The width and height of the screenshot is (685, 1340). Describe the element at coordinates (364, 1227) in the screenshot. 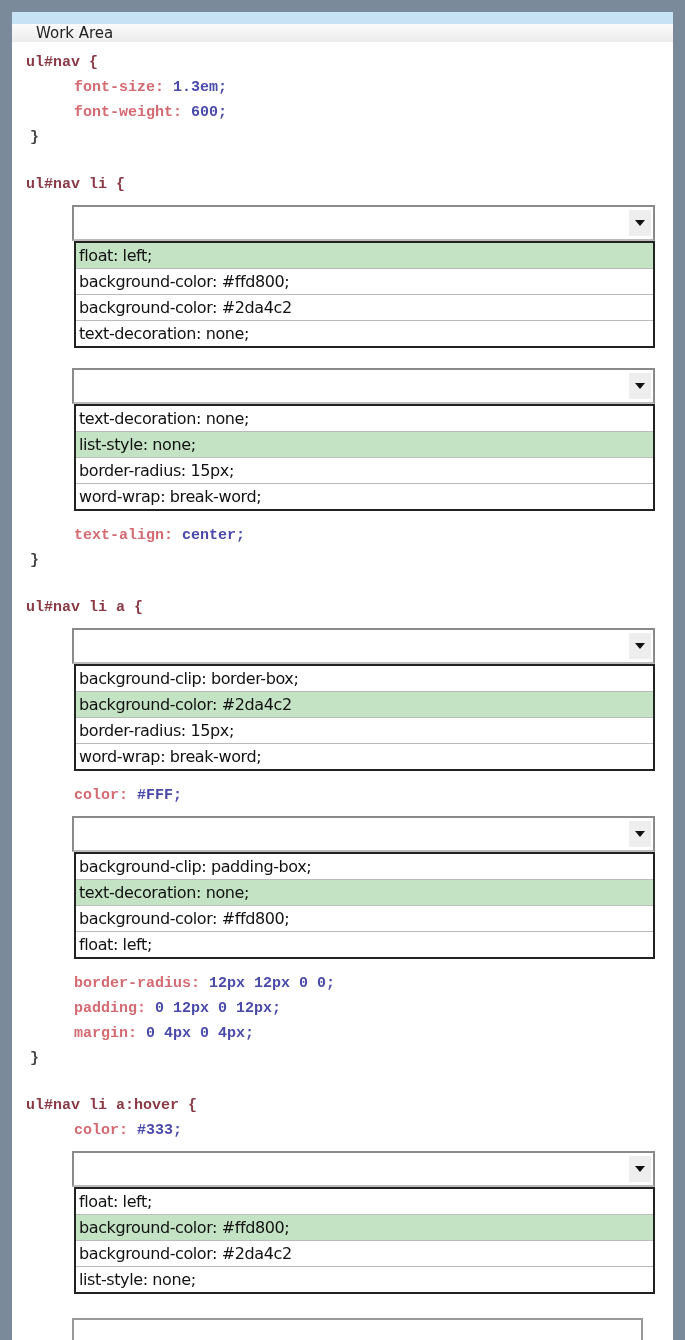

I see `option-item: background-color: #ffd800;` at that location.